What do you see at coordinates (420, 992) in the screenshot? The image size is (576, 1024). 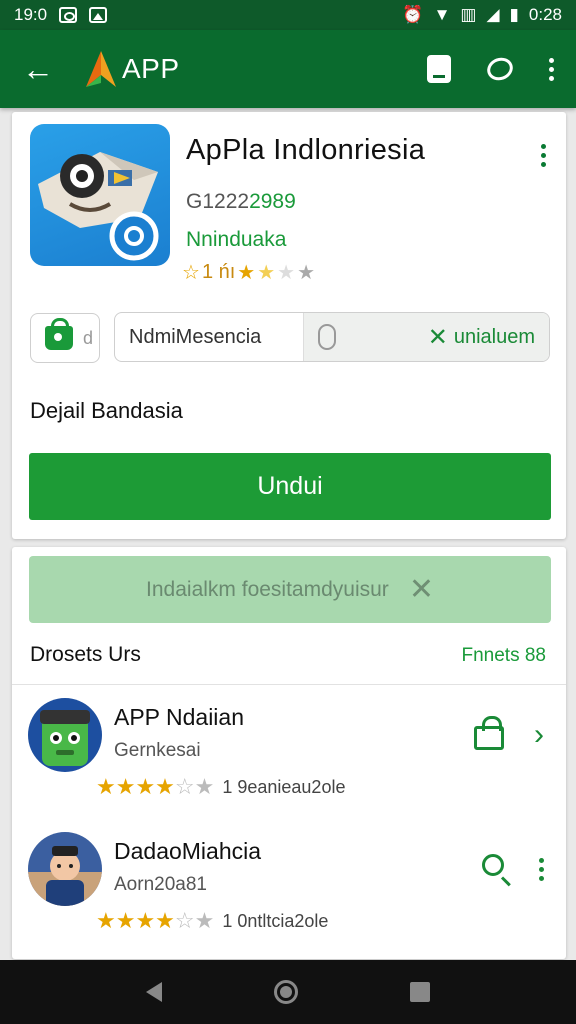 I see `nav-recents-icon` at bounding box center [420, 992].